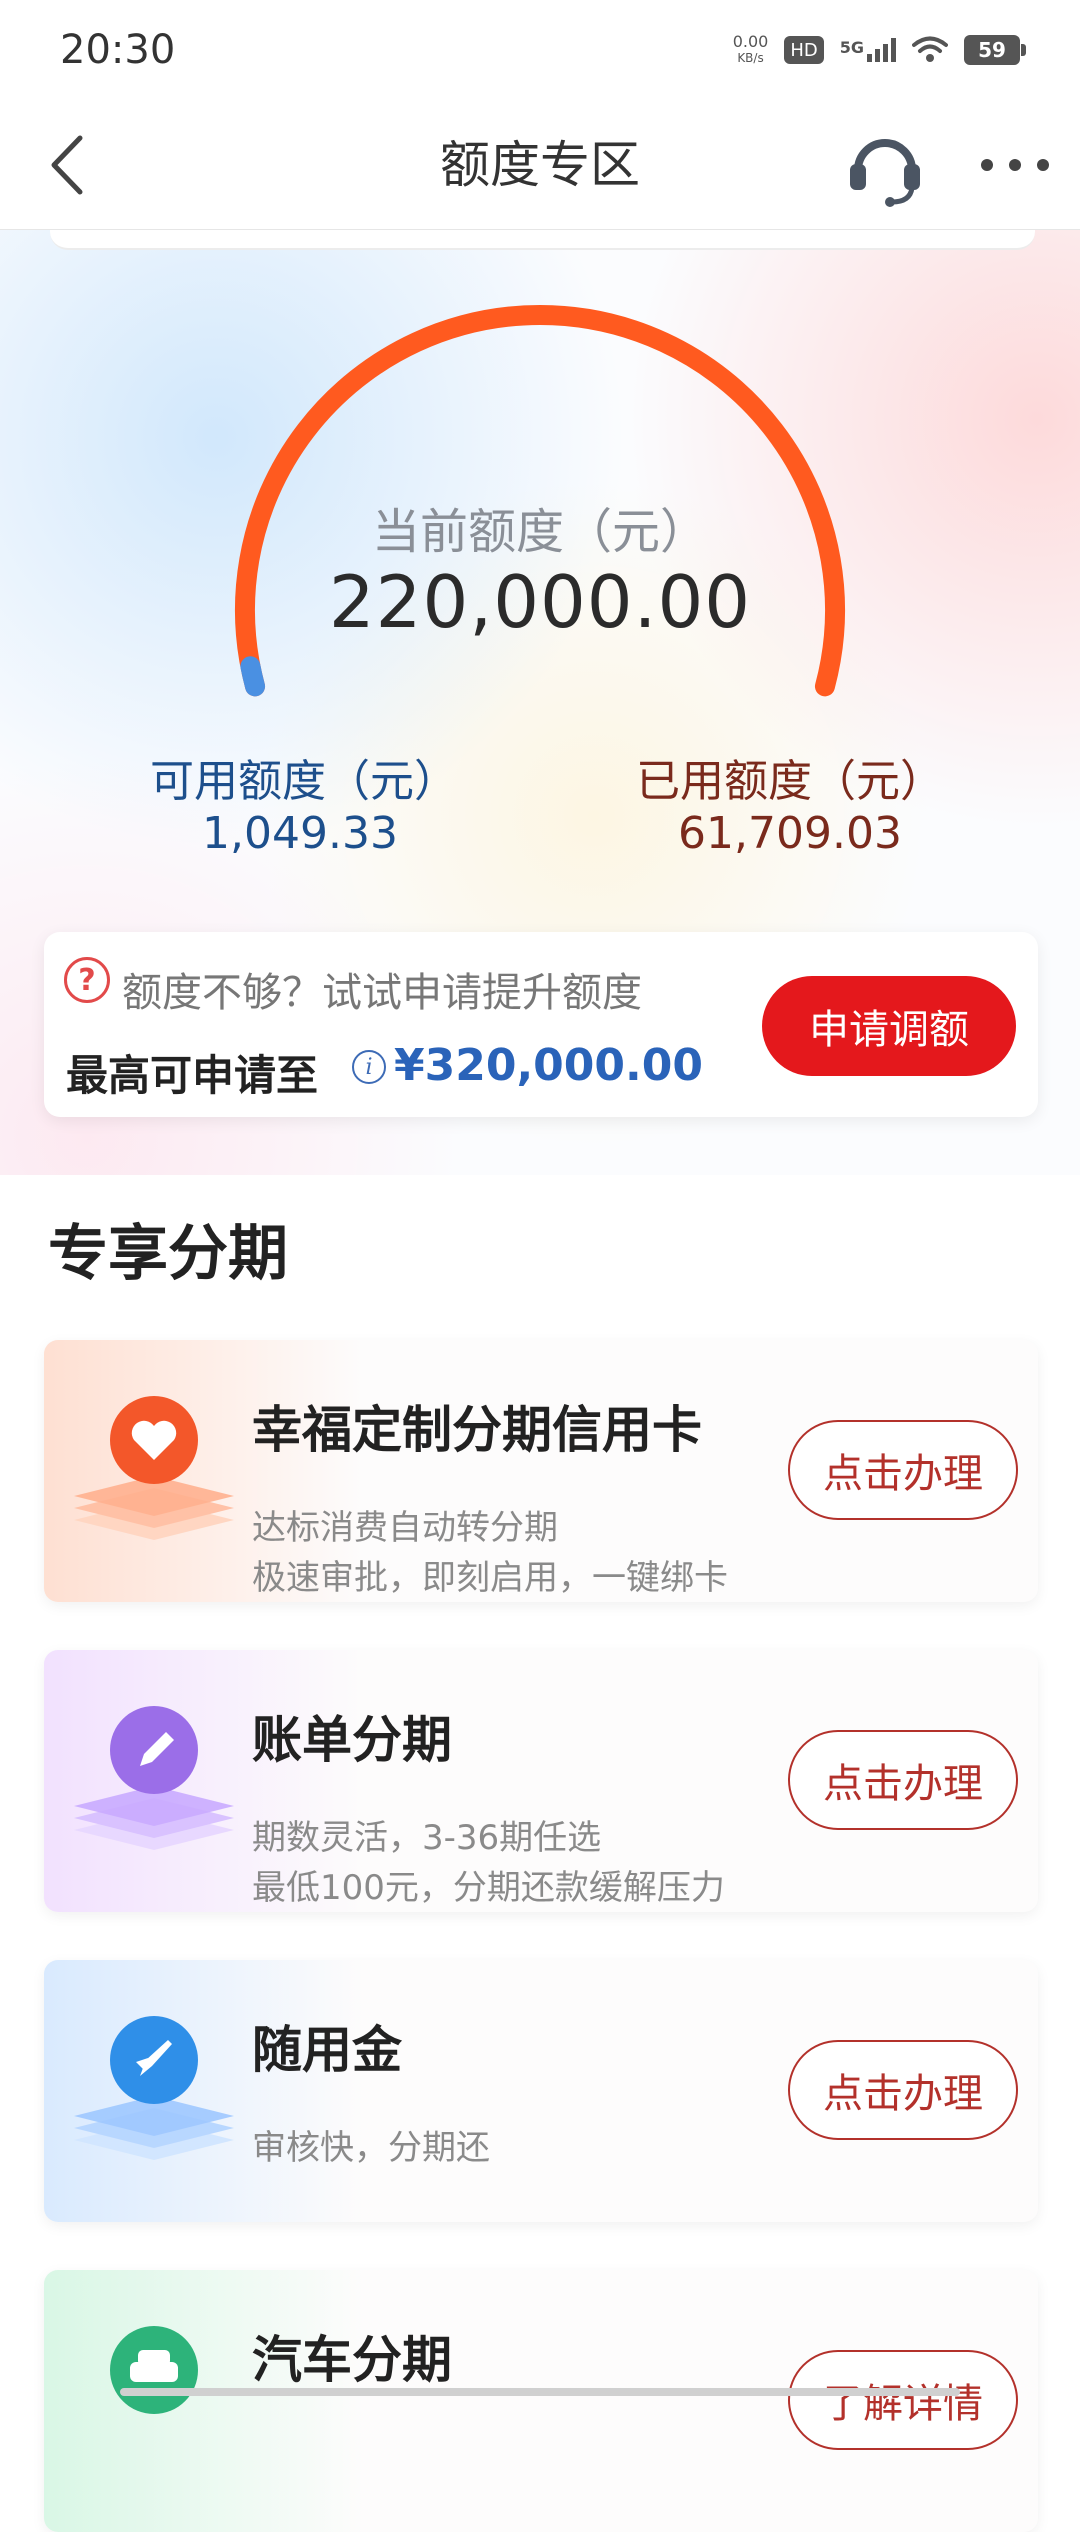 This screenshot has height=2532, width=1080. I want to click on learn-more-button: 了解详情, so click(903, 2400).